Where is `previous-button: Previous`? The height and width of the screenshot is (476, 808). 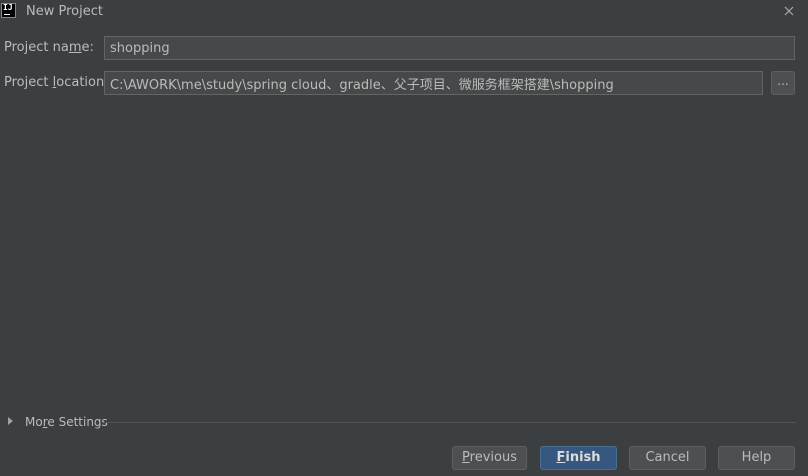 previous-button: Previous is located at coordinates (489, 458).